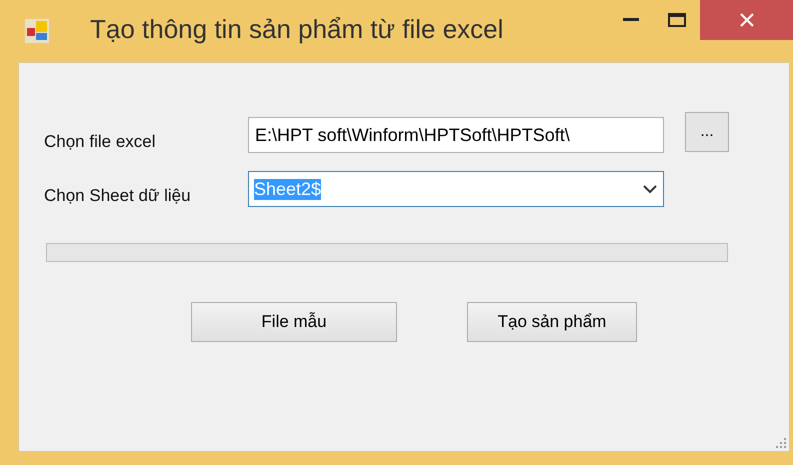 The width and height of the screenshot is (793, 465). I want to click on window-title: Tạo thông tin sản phẩm từ file excel, so click(297, 29).